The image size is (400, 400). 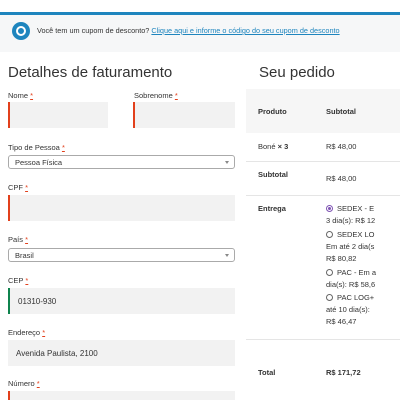 What do you see at coordinates (90, 72) in the screenshot?
I see `billing-heading: Detalhes de faturamento` at bounding box center [90, 72].